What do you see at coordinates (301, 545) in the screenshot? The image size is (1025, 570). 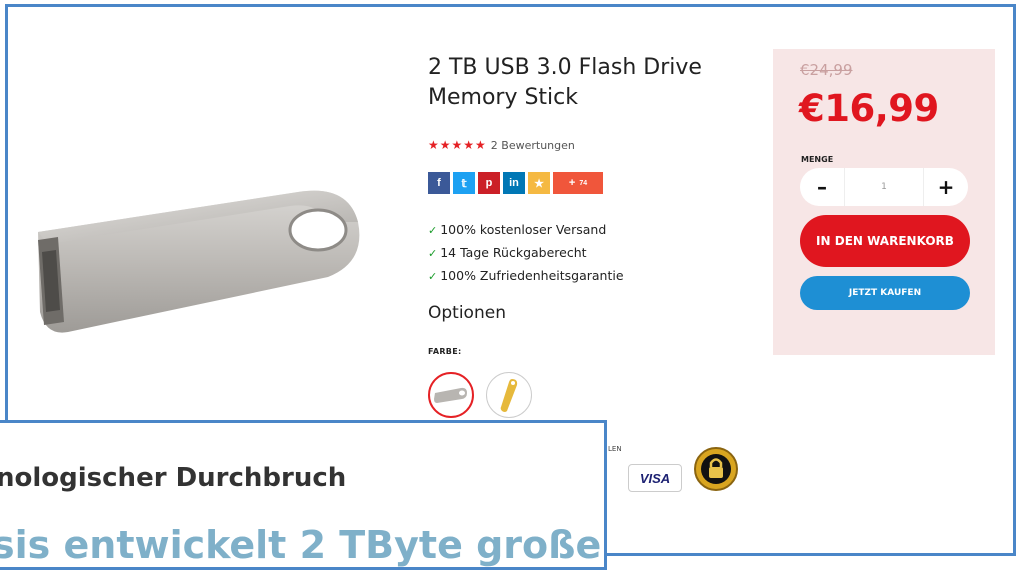 I see `article-headline: sis entwickelt 2 TByte große` at bounding box center [301, 545].